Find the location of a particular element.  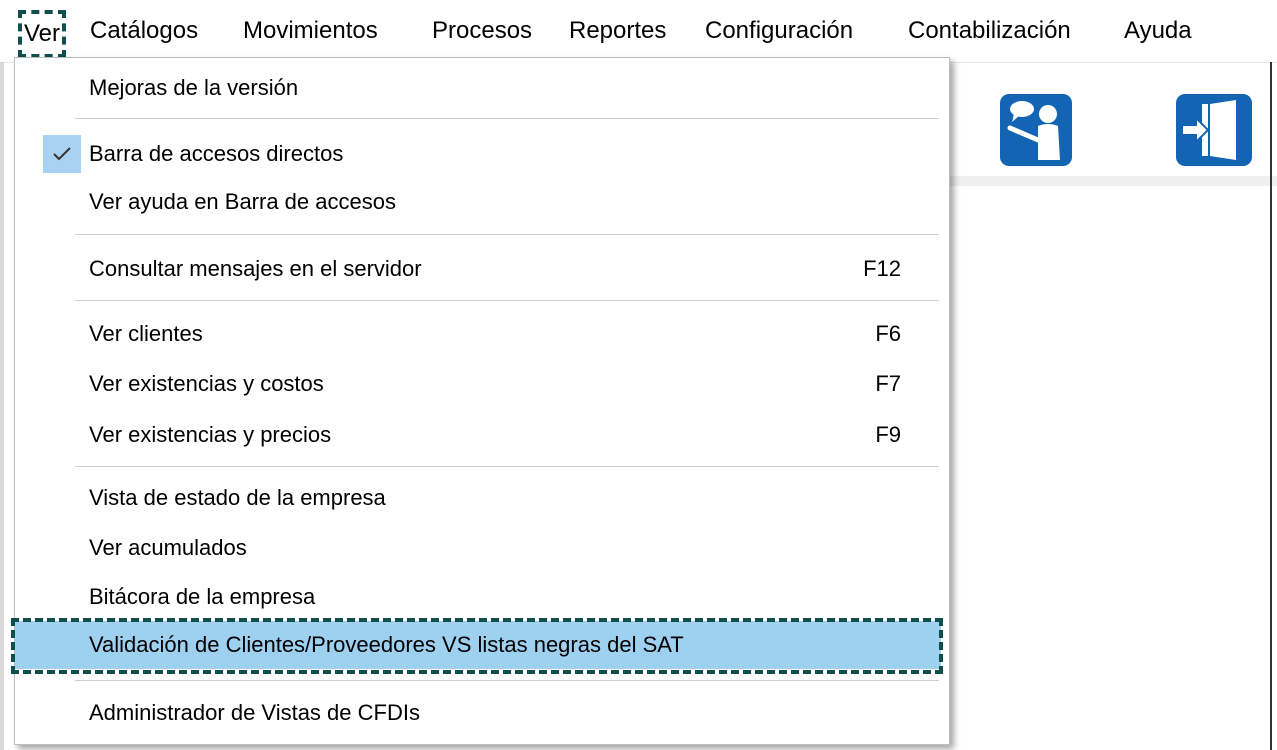

menu-item-label: Vista de estado de la empresa is located at coordinates (237, 497).